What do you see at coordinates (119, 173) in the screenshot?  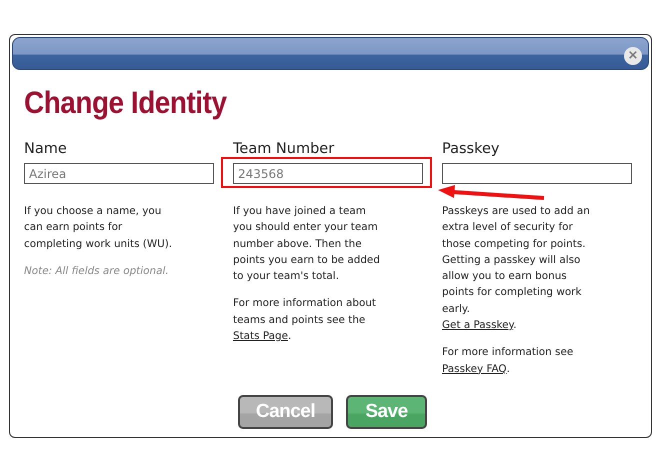 I see `input-field: Azirea` at bounding box center [119, 173].